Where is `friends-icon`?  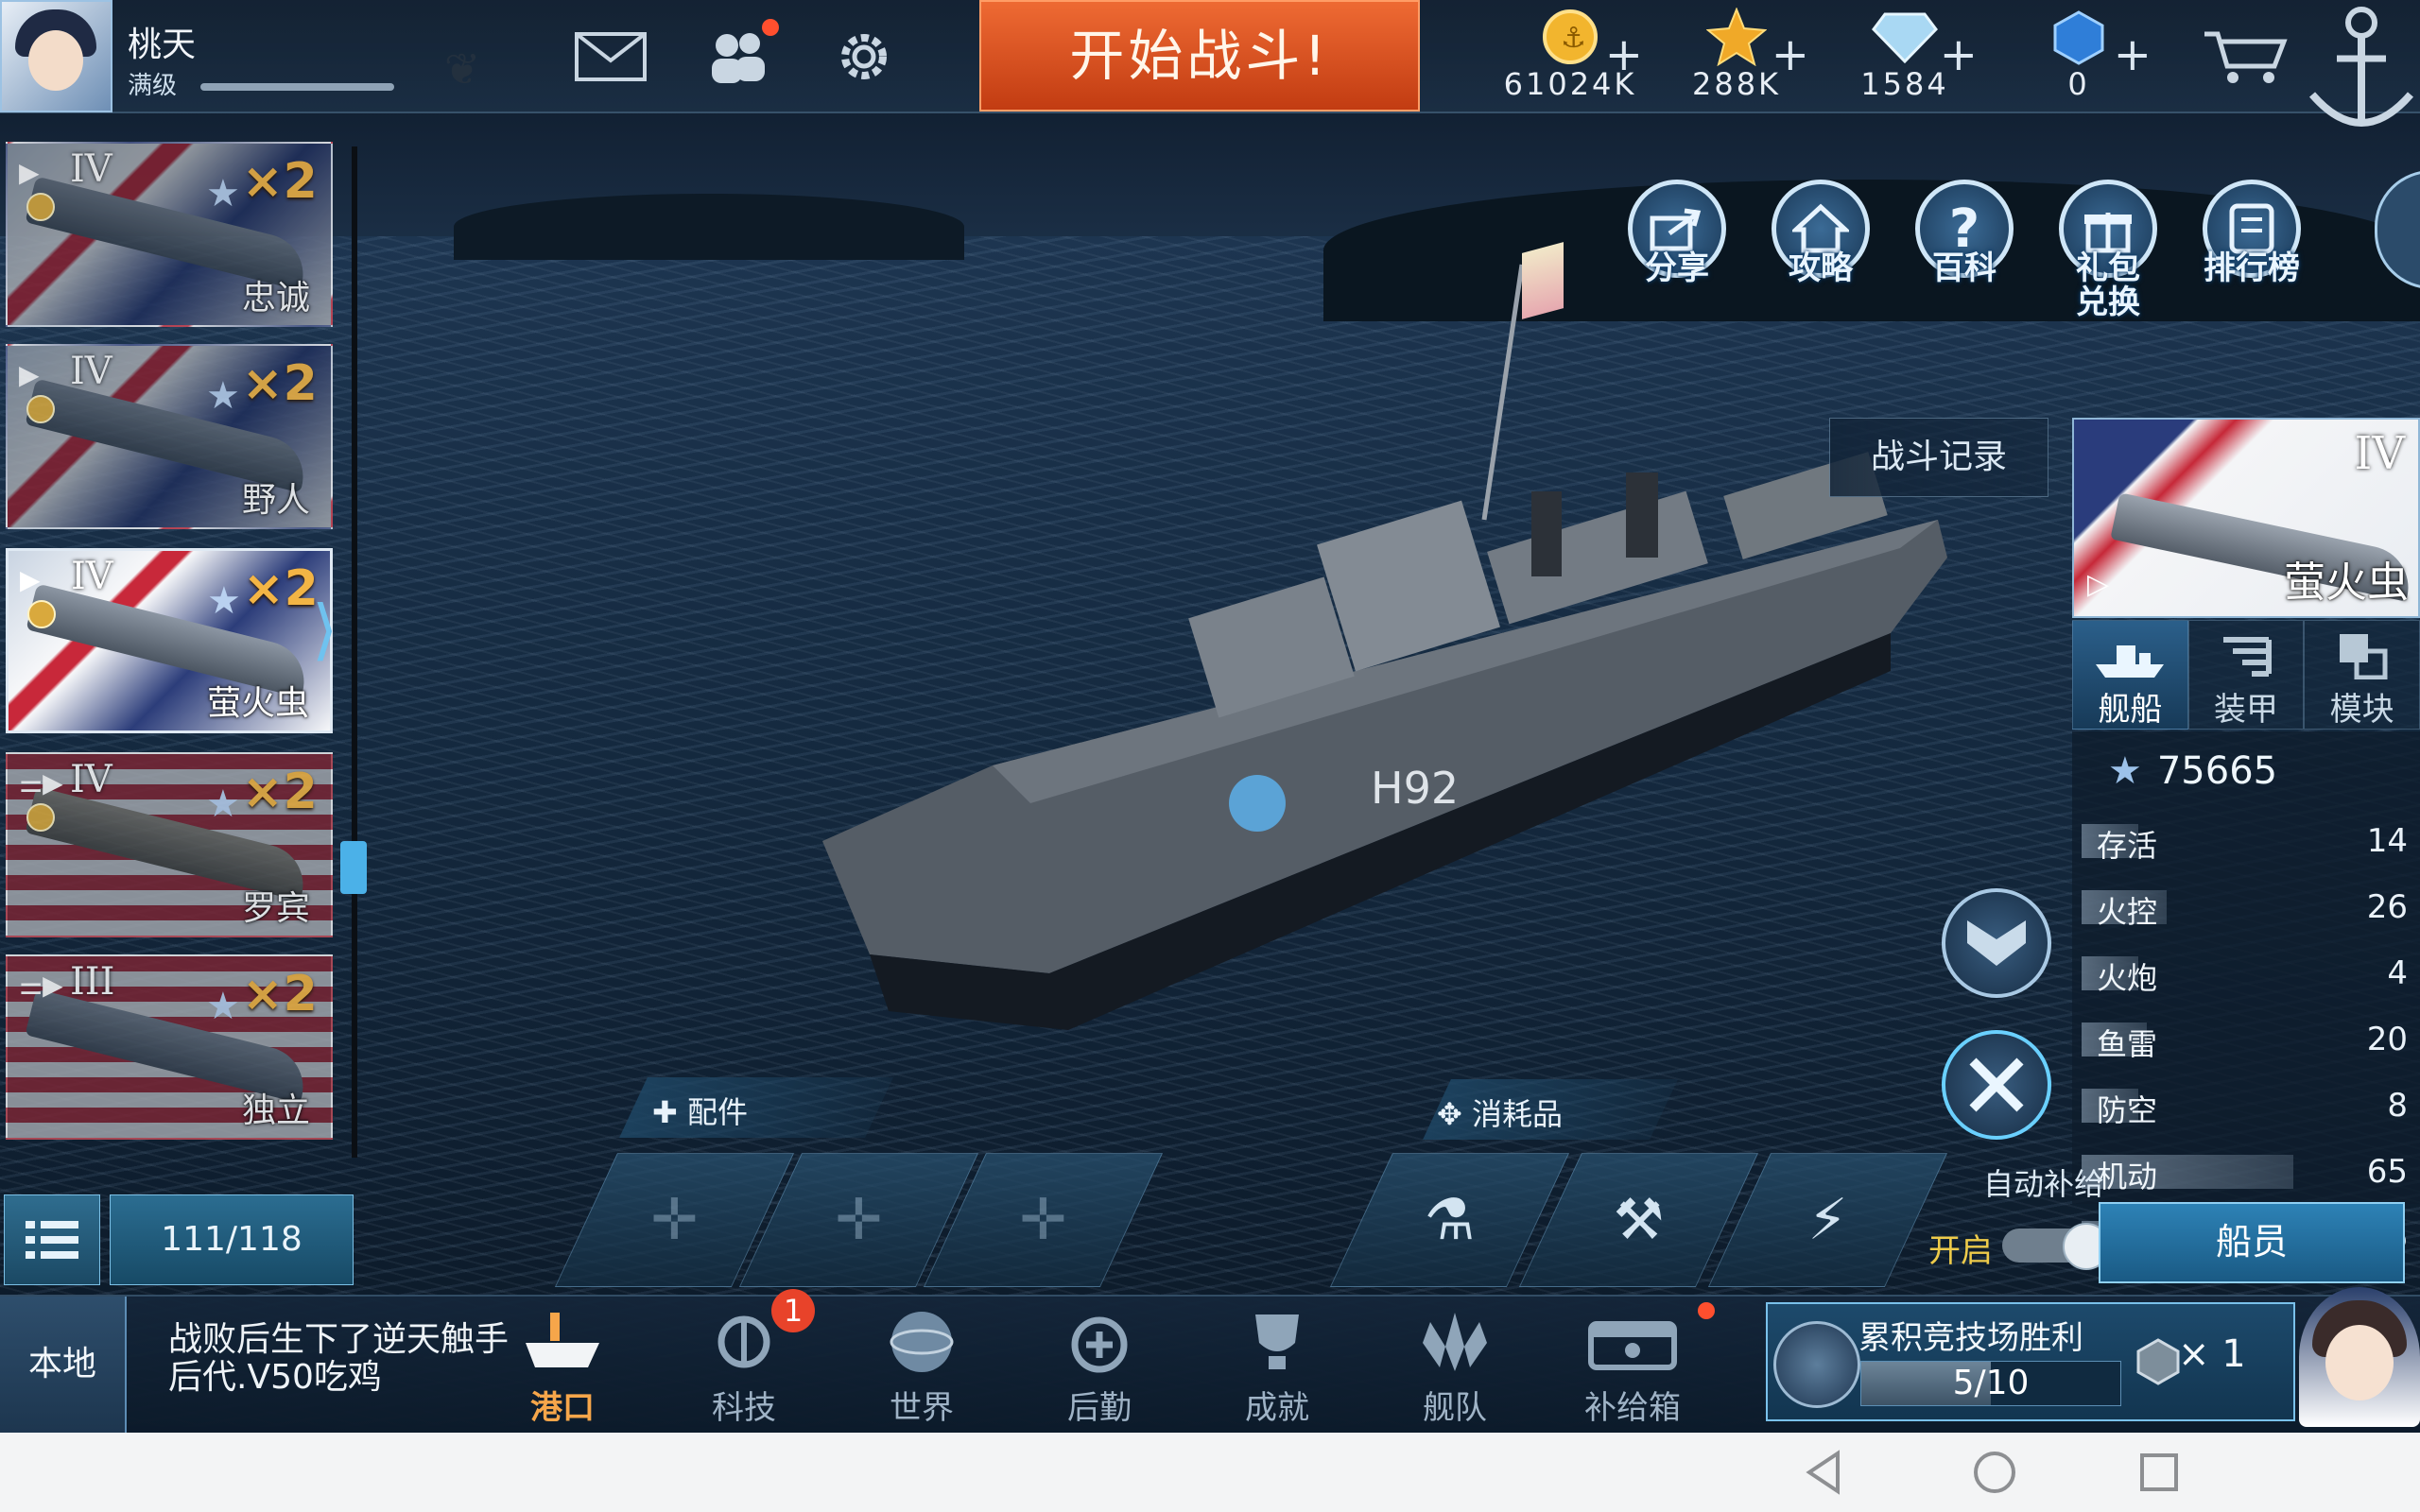 friends-icon is located at coordinates (737, 56).